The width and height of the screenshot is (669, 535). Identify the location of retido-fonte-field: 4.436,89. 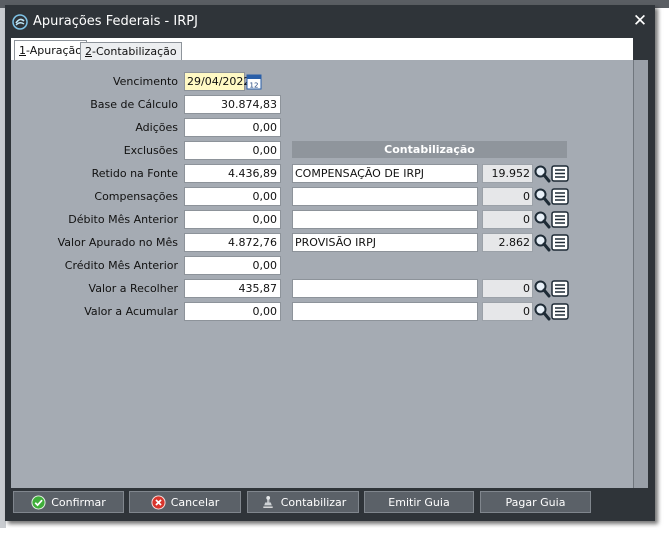
(232, 173).